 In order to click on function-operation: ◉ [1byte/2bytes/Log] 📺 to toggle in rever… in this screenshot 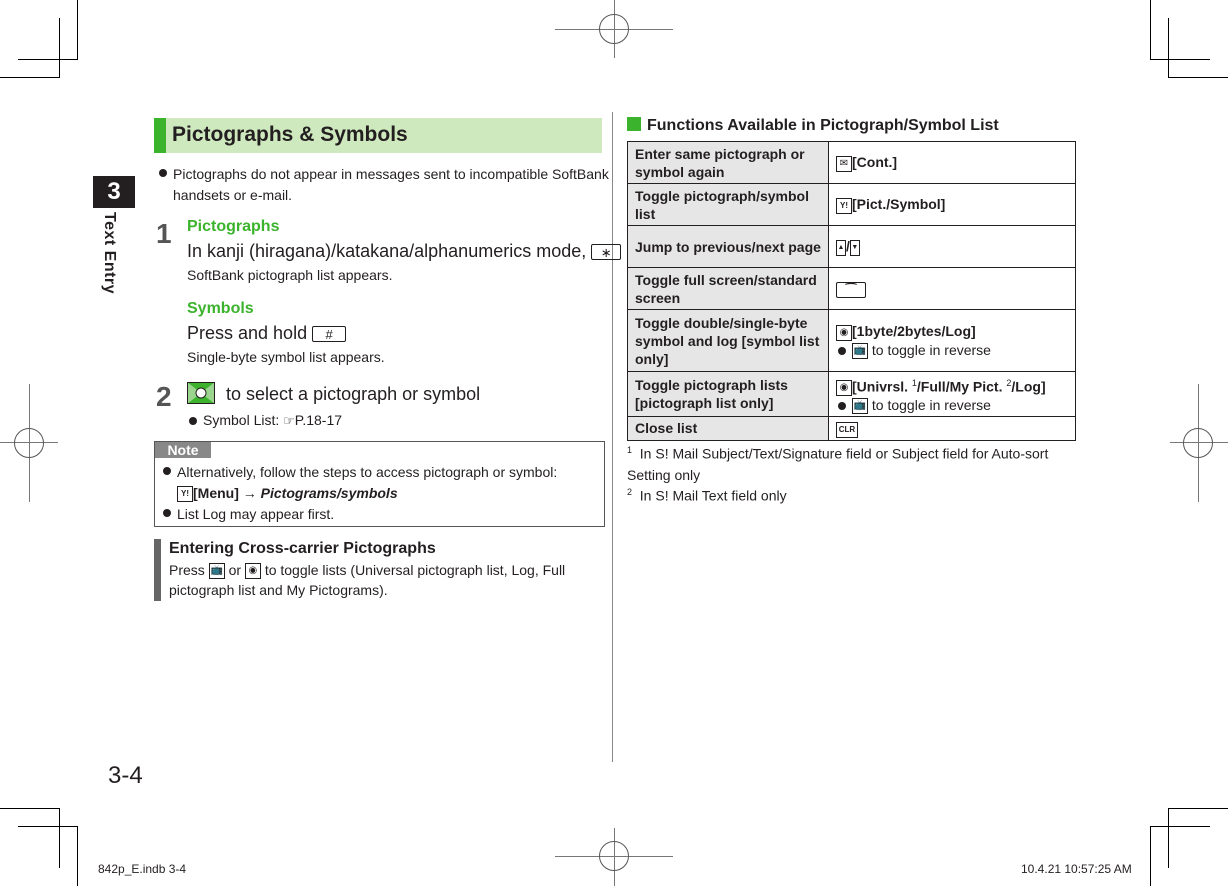, I will do `click(952, 340)`.